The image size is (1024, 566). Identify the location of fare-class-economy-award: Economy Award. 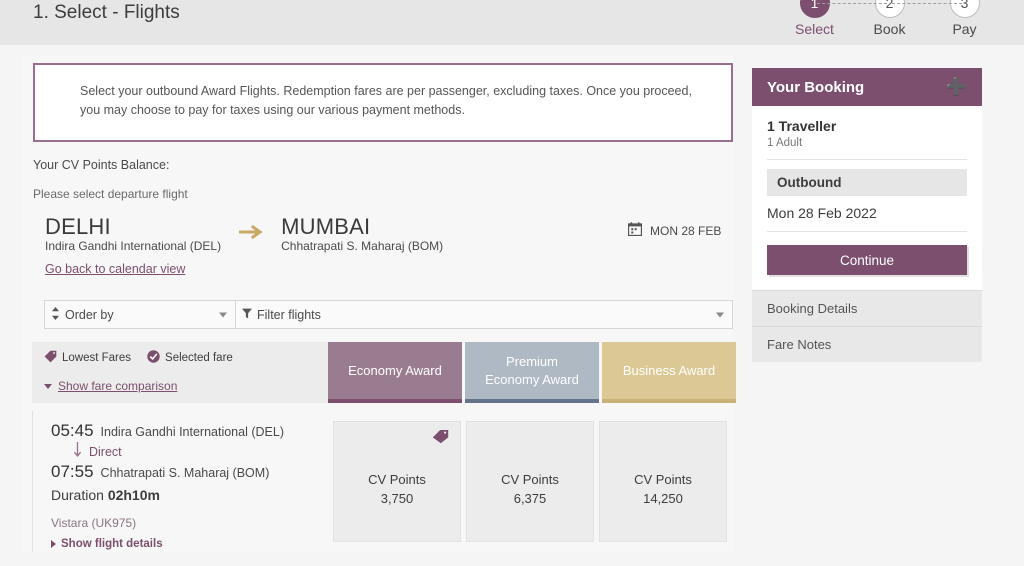
(395, 372).